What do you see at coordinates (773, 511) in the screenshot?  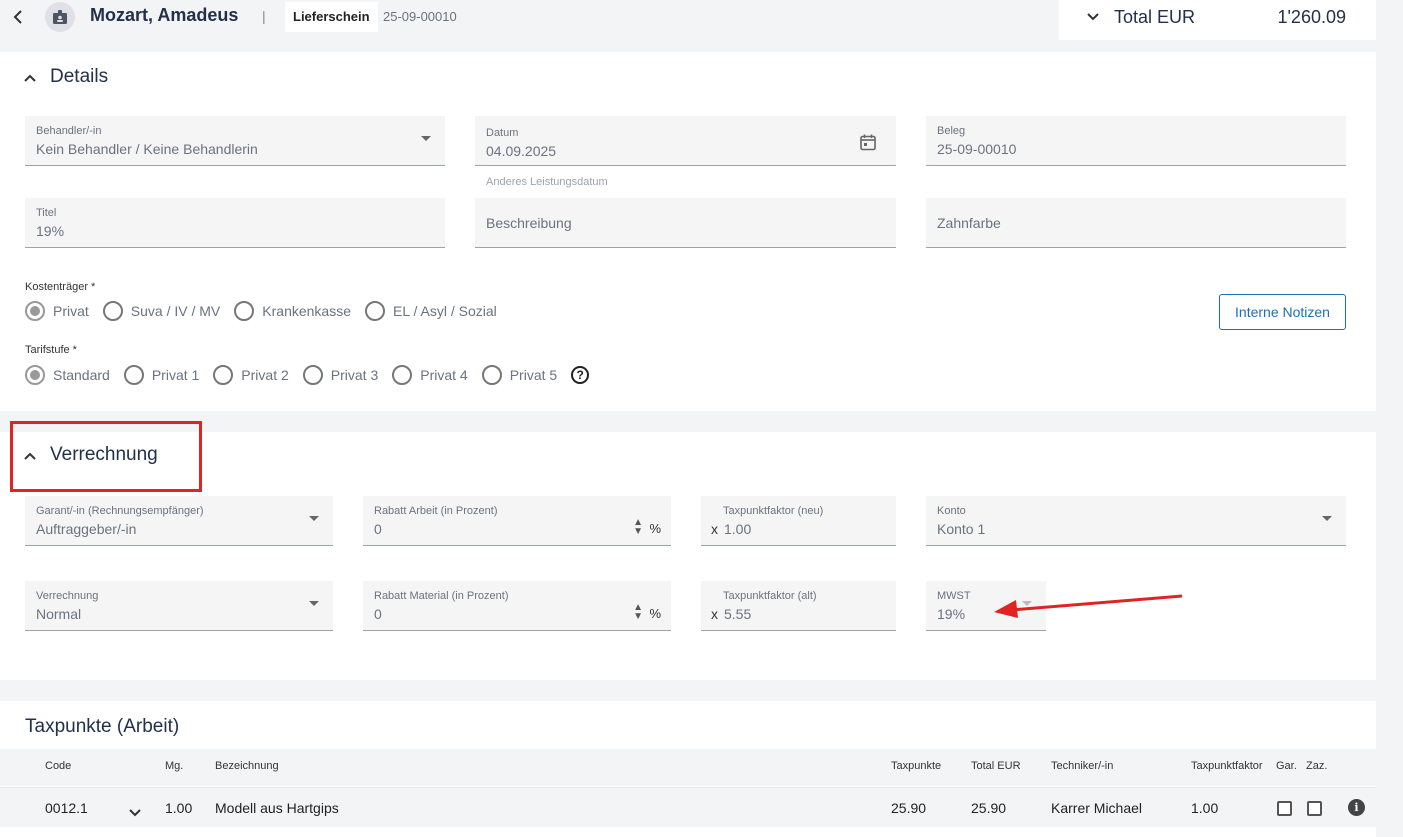 I see `tpf-neu-label: Taxpunktfaktor (neu)` at bounding box center [773, 511].